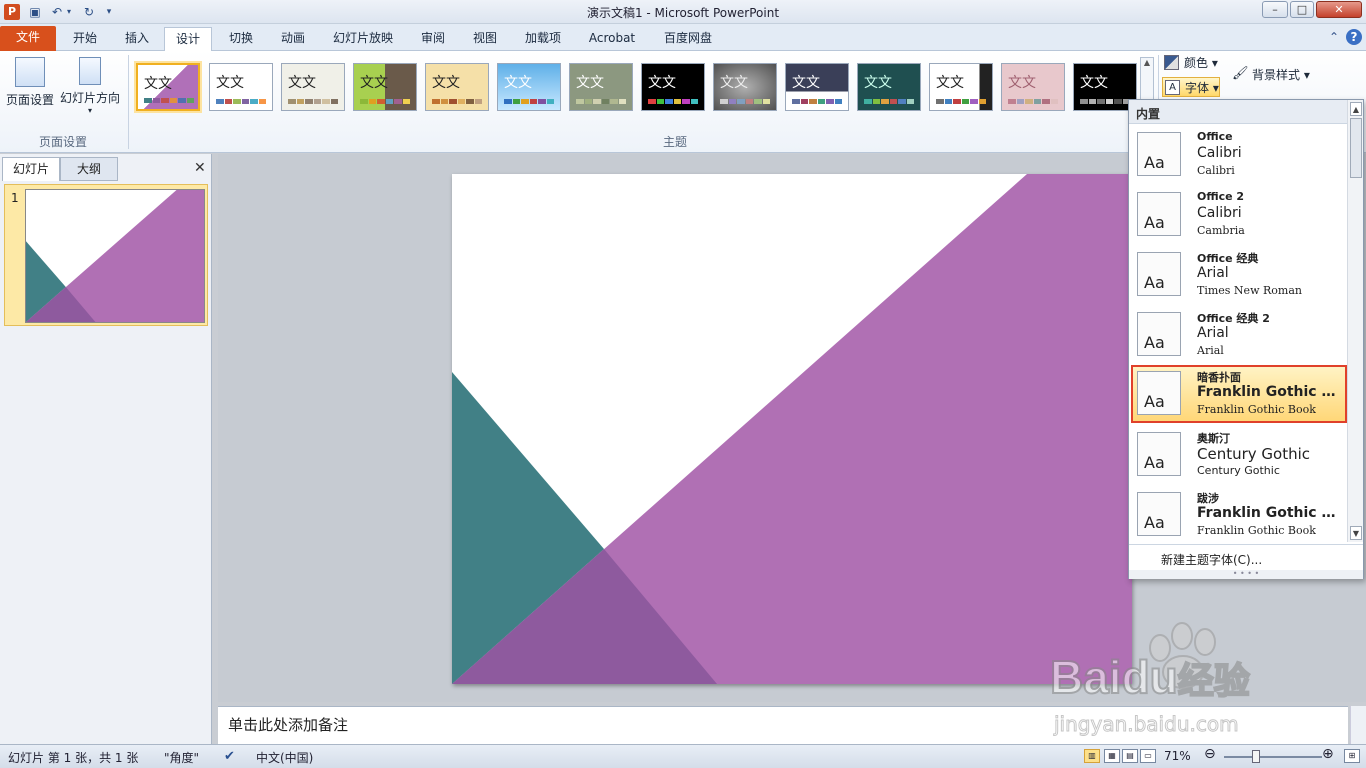 Image resolution: width=1366 pixels, height=768 pixels. Describe the element at coordinates (1171, 62) in the screenshot. I see `colors-icon` at that location.